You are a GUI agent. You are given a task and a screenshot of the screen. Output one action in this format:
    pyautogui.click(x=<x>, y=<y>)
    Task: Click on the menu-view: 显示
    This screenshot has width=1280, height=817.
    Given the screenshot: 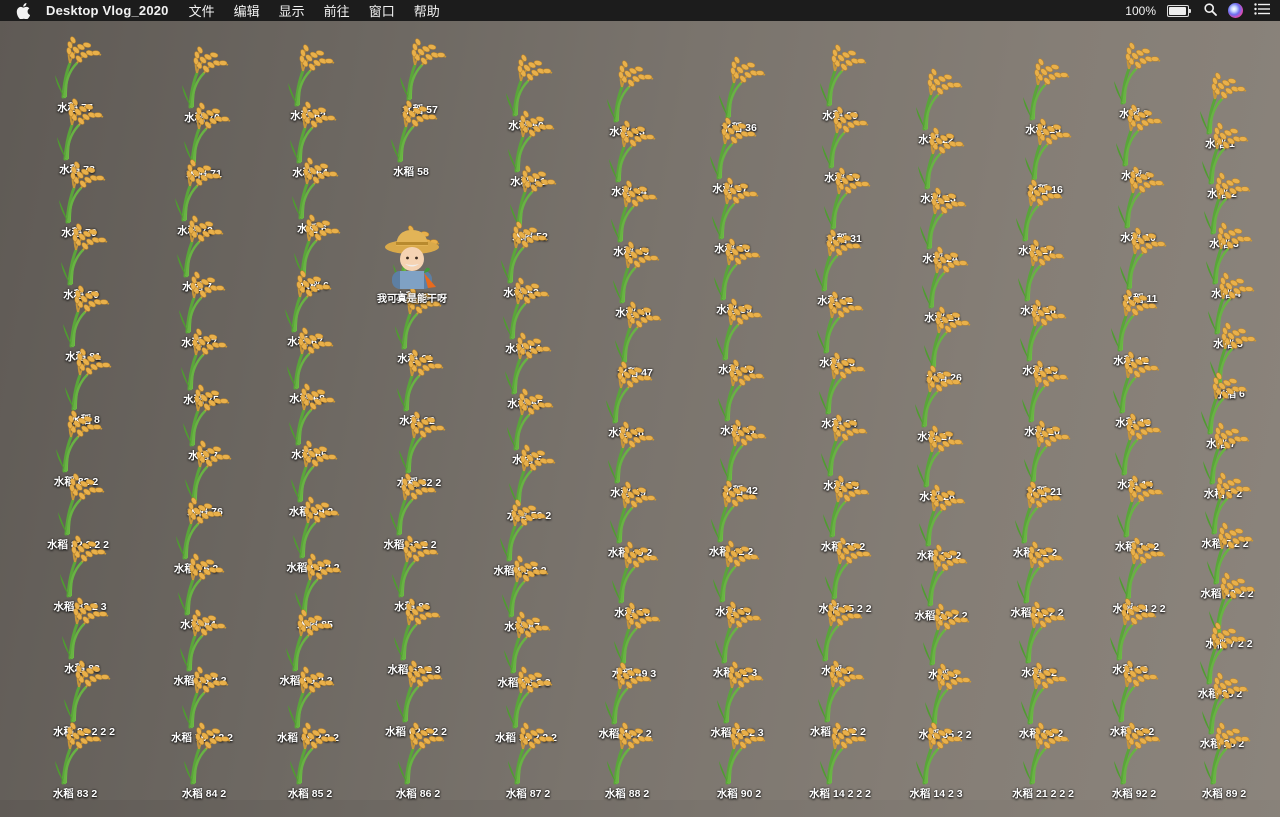 What is the action you would take?
    pyautogui.click(x=292, y=10)
    